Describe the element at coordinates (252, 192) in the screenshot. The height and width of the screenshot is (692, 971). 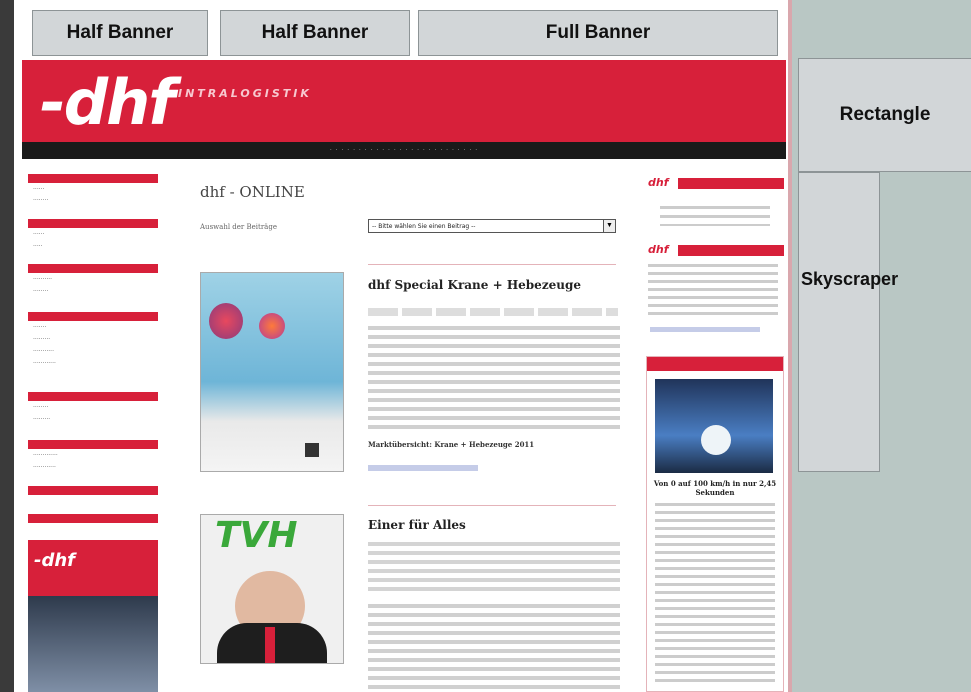
I see `page-title: dhf - ONLINE` at that location.